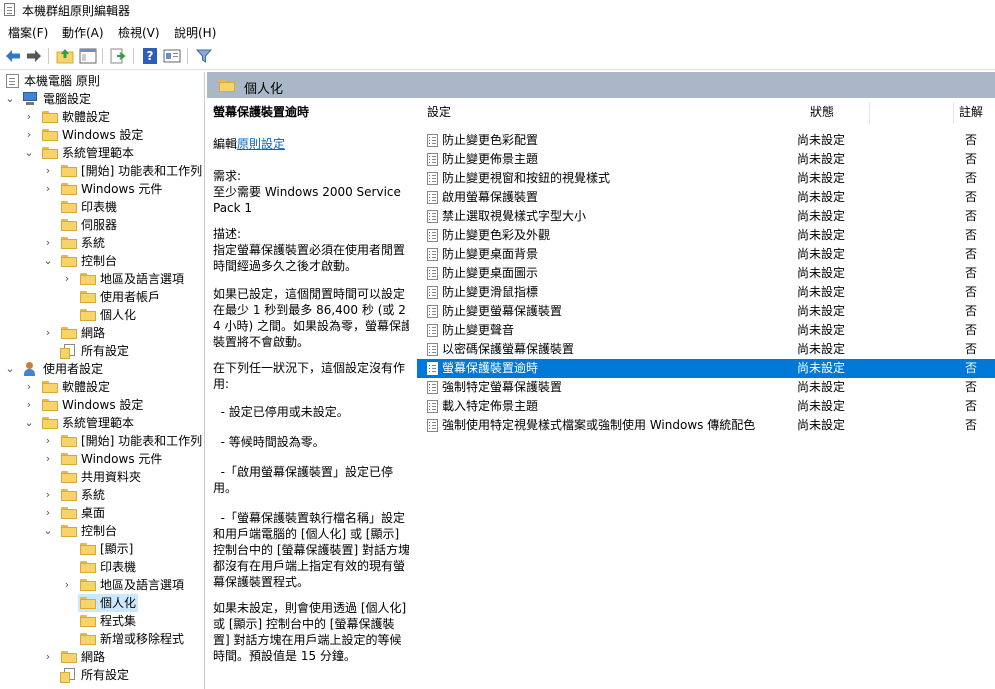  I want to click on tree-item-add-remove-programs: 新增或移除程式, so click(102, 639).